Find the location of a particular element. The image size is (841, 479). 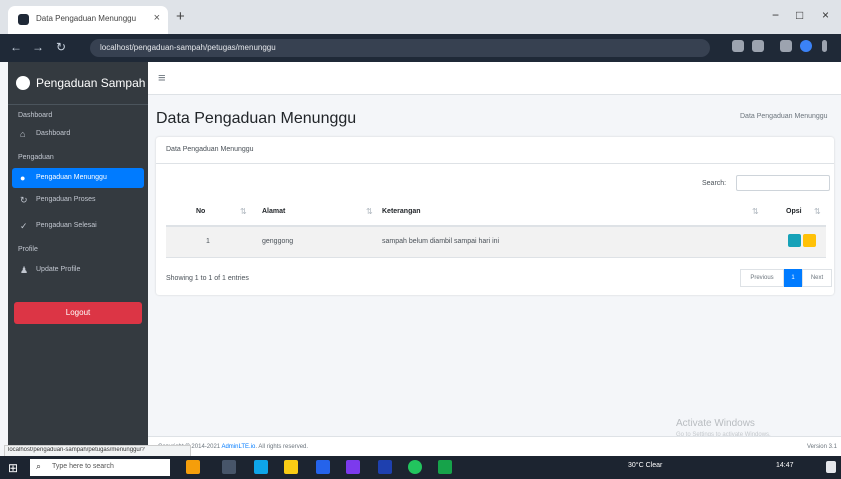

windows-taskbar: ⊞ ⌕ Type here to search 30°C Clear 14:47 is located at coordinates (420, 467).